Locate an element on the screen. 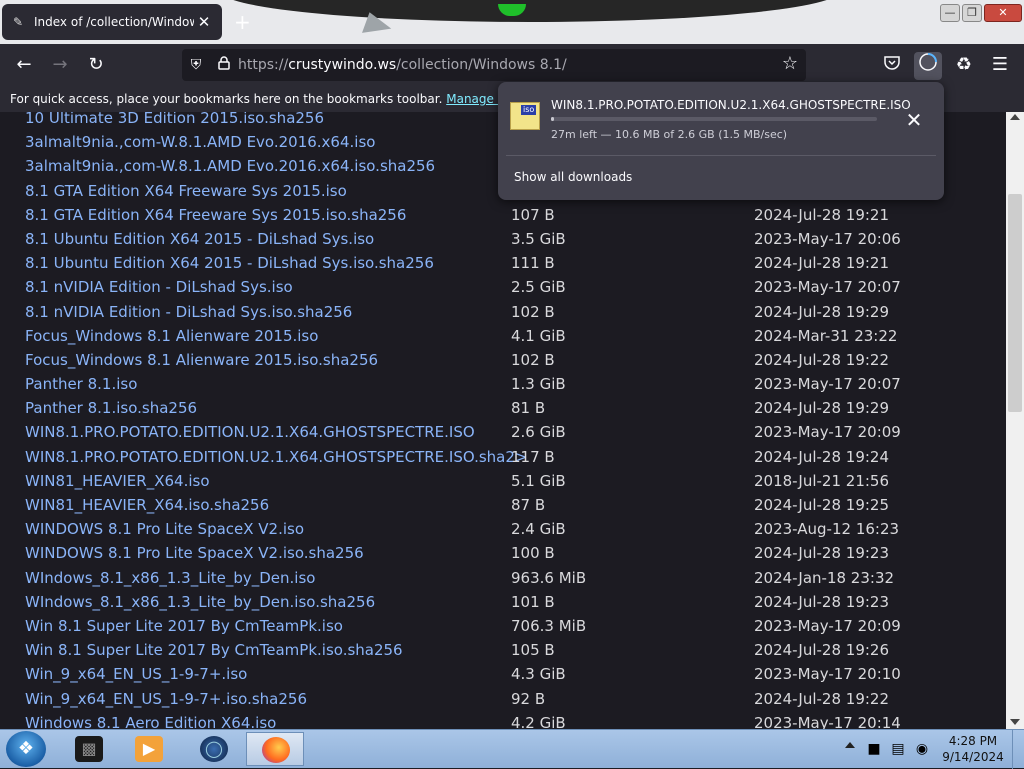 This screenshot has width=1024, height=769. taskbar-app-firefox is located at coordinates (275, 749).